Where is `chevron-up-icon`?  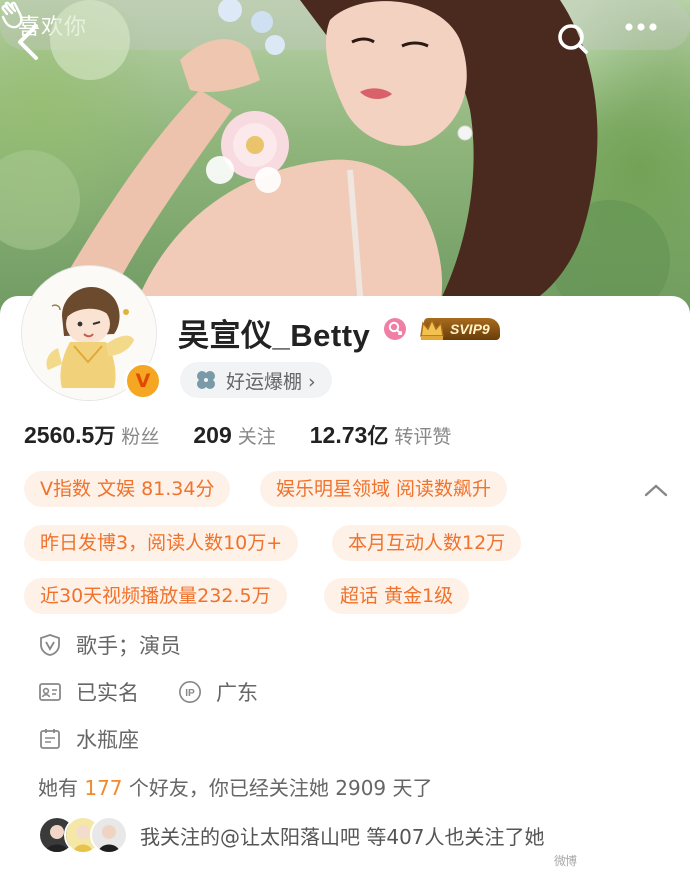 chevron-up-icon is located at coordinates (656, 490).